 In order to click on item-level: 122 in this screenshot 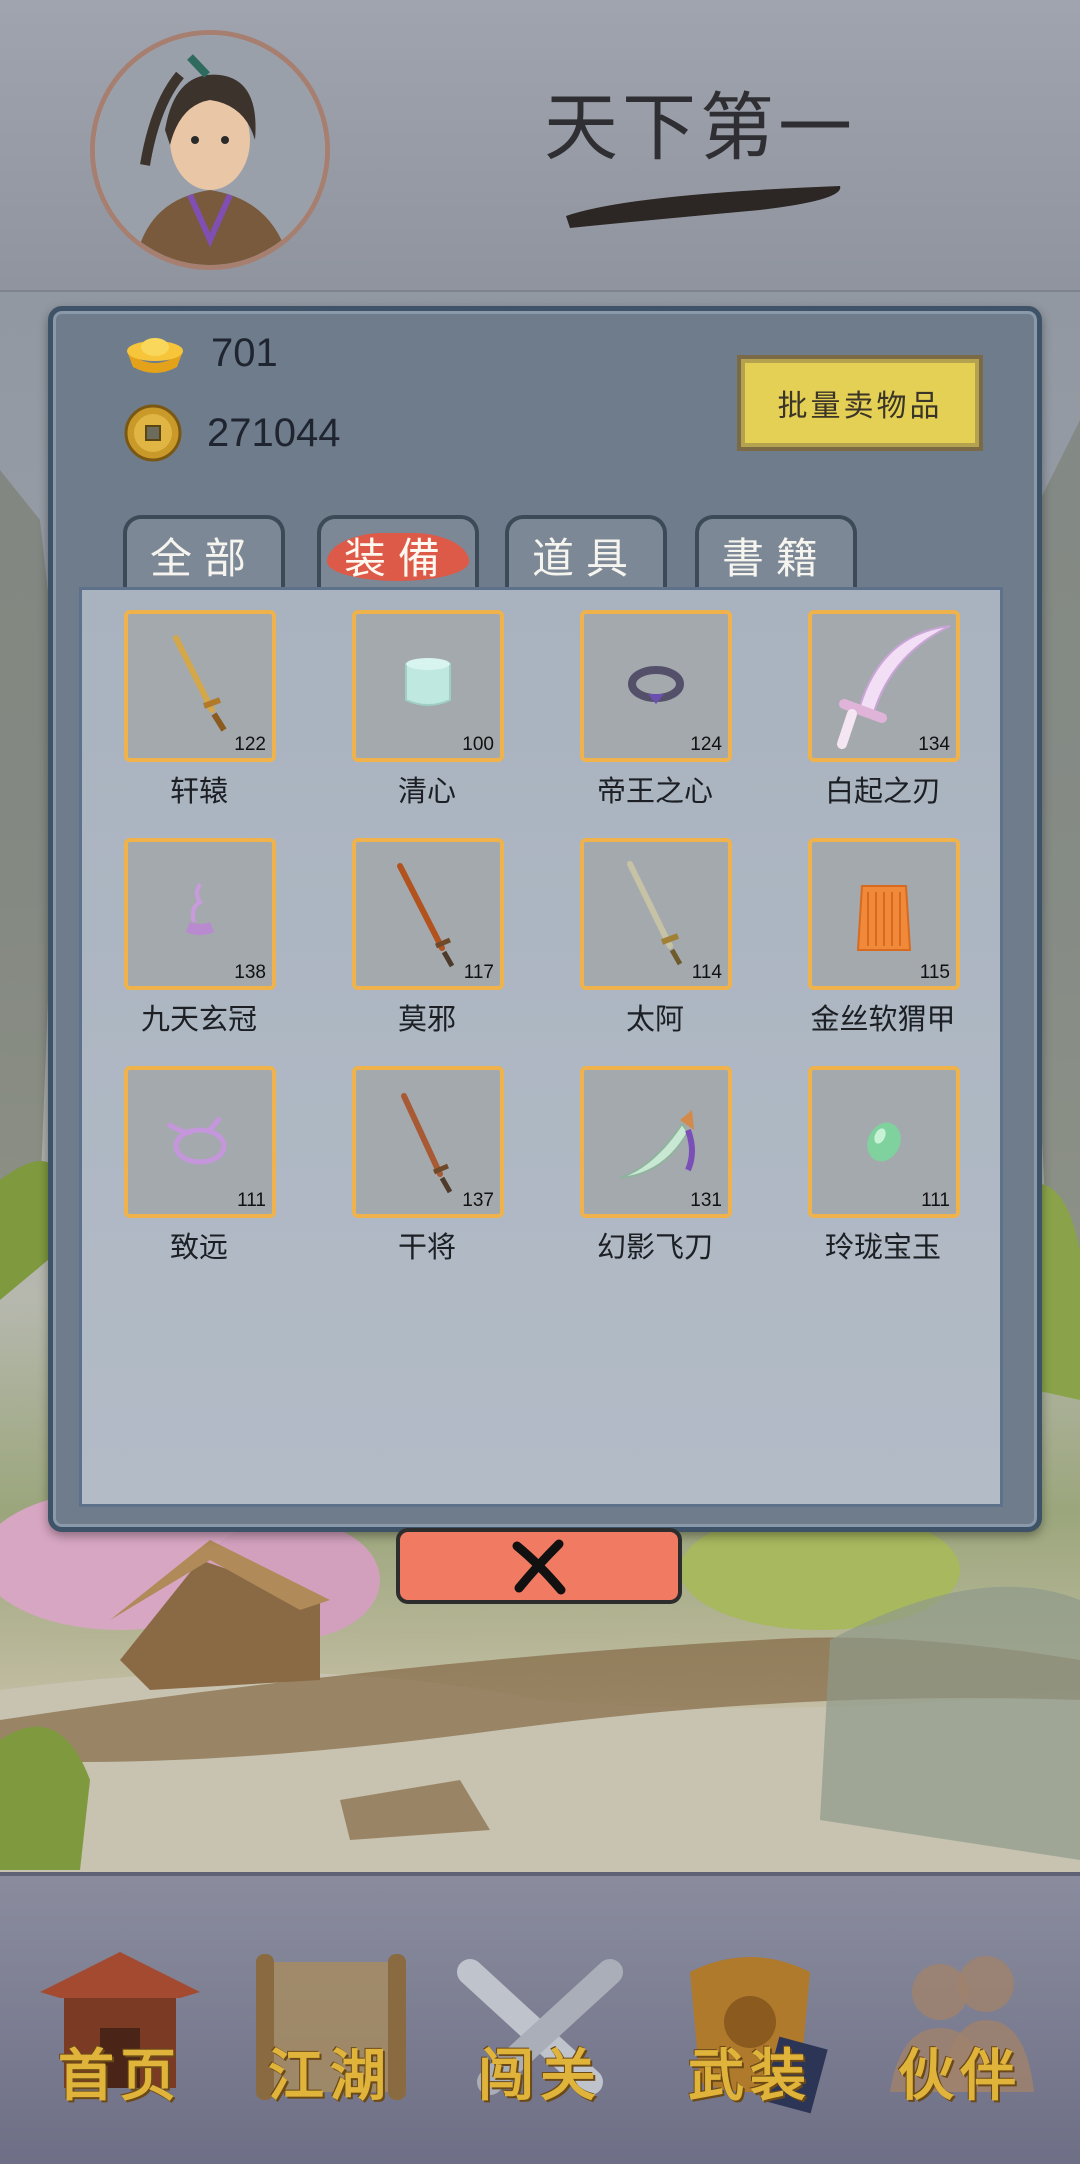, I will do `click(250, 744)`.